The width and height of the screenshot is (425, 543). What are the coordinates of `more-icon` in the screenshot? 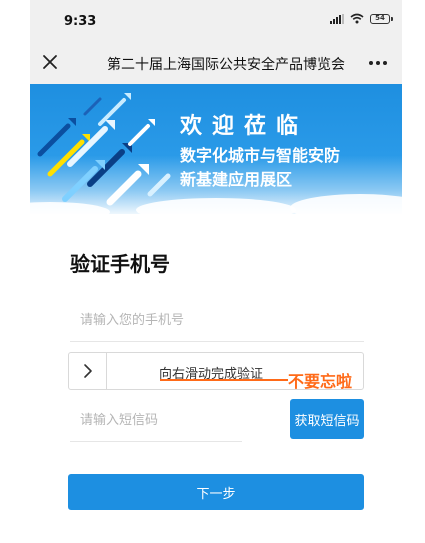 It's located at (378, 63).